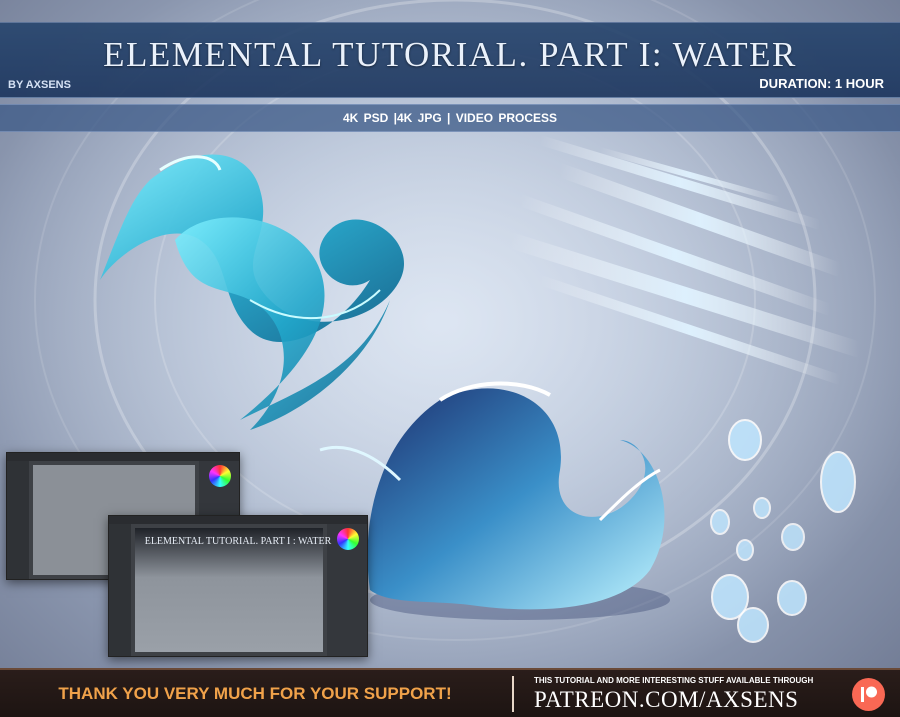  I want to click on curling-water-stream, so click(252, 292).